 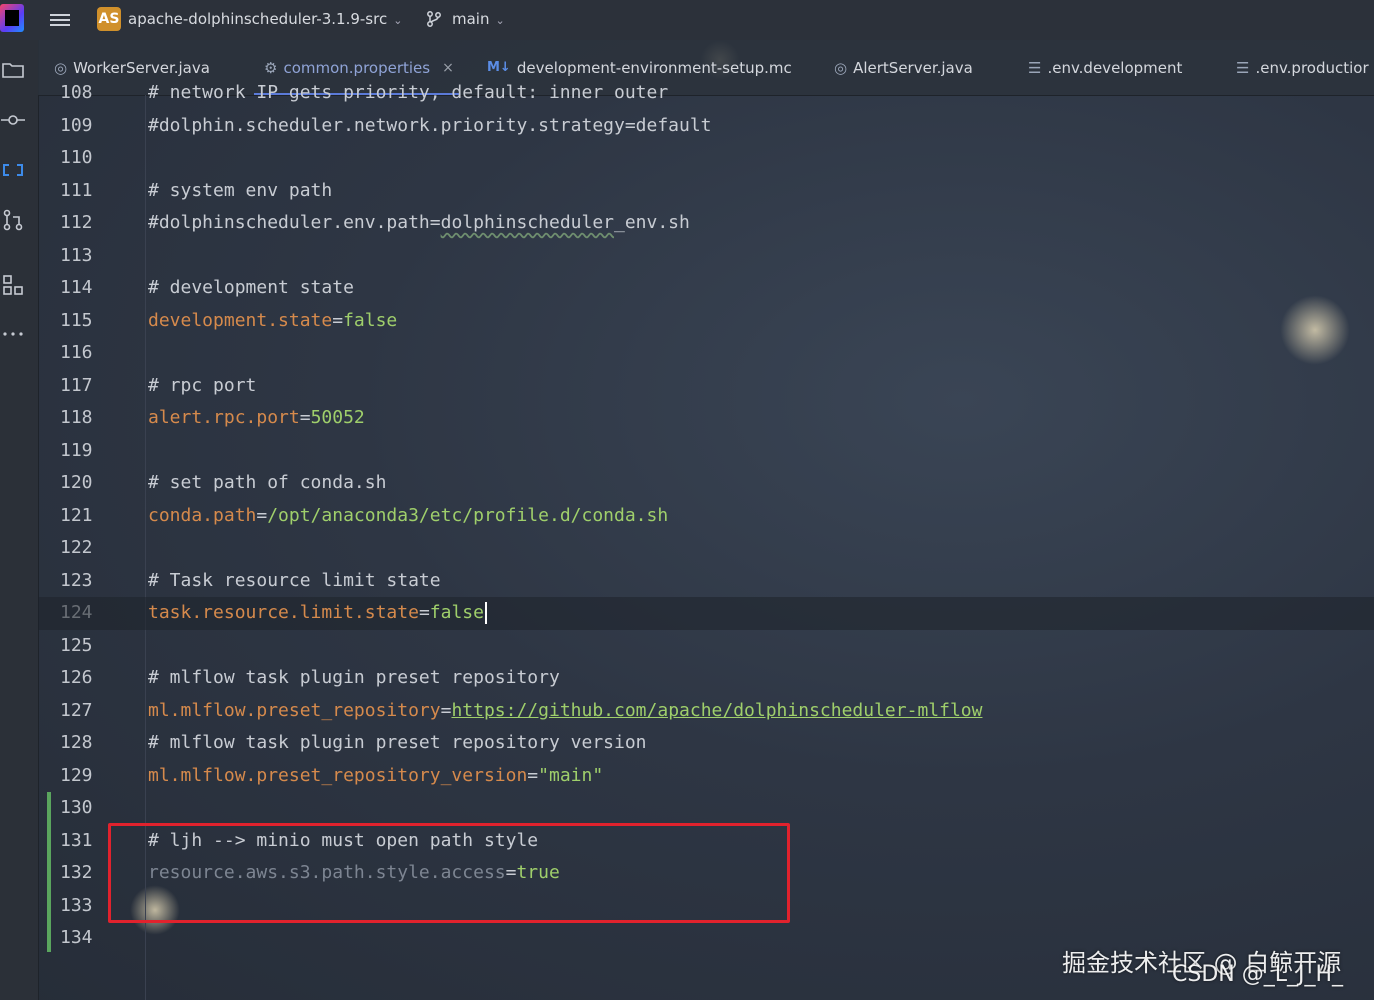 What do you see at coordinates (76, 710) in the screenshot?
I see `line-number: 127` at bounding box center [76, 710].